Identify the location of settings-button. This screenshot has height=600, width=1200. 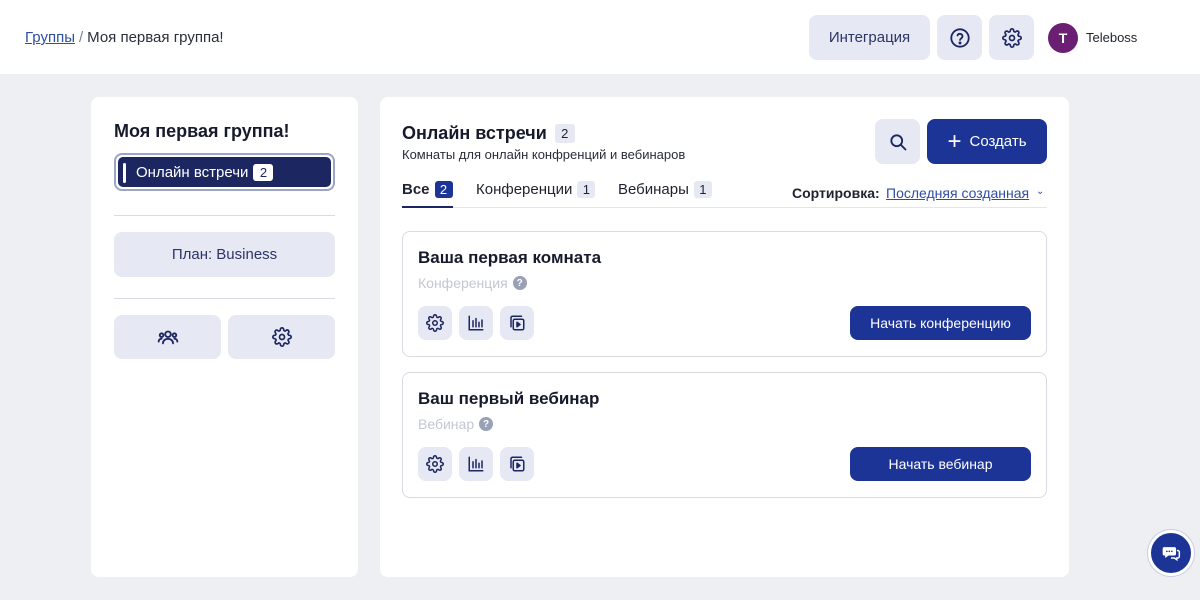
(1011, 37).